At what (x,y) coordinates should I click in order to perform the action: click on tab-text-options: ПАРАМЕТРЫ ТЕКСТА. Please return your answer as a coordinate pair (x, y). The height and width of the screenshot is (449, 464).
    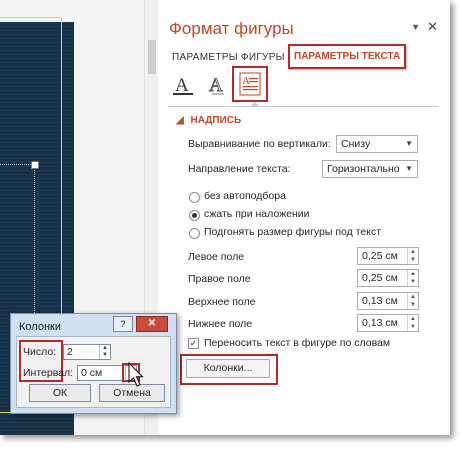
    Looking at the image, I should click on (347, 56).